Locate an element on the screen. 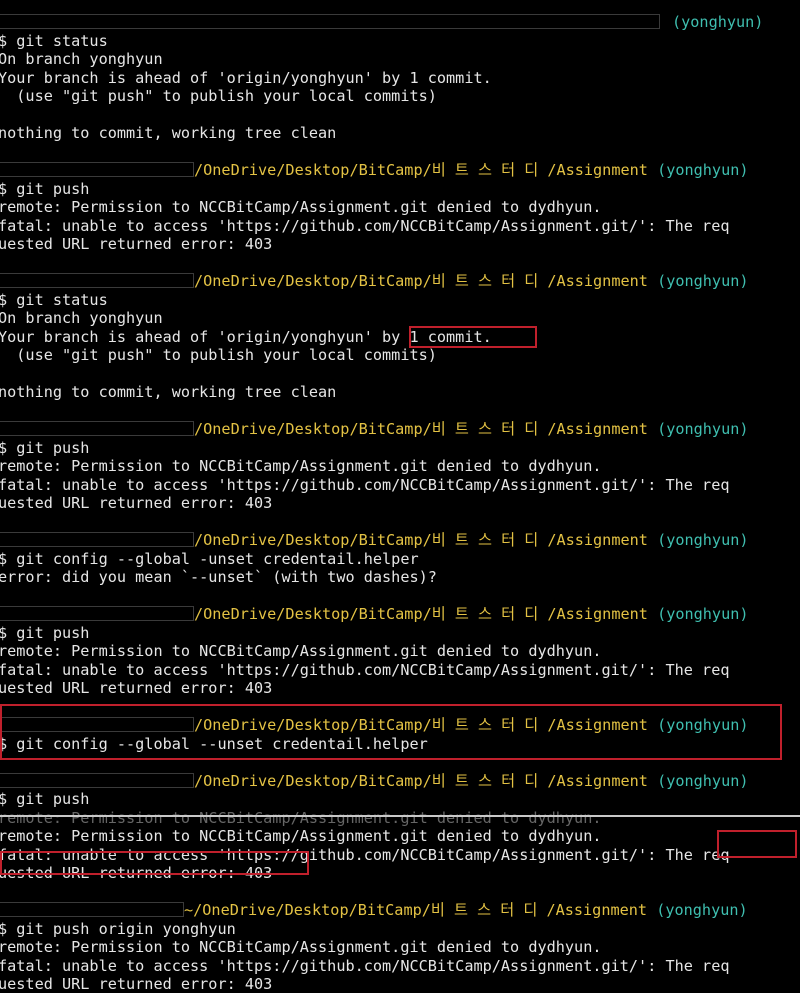 Image resolution: width=800 pixels, height=993 pixels. output-line: $ git push origin yonghyun is located at coordinates (118, 928).